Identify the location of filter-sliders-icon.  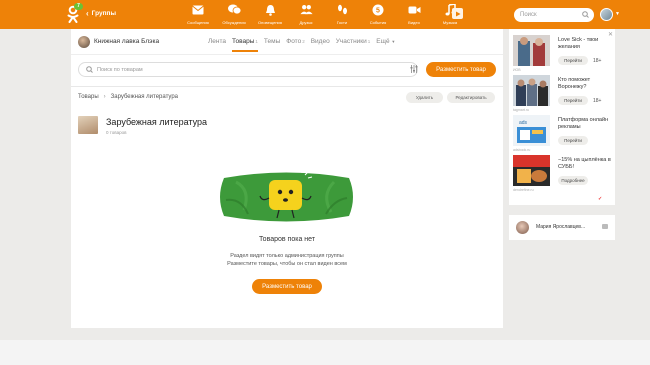
(414, 69).